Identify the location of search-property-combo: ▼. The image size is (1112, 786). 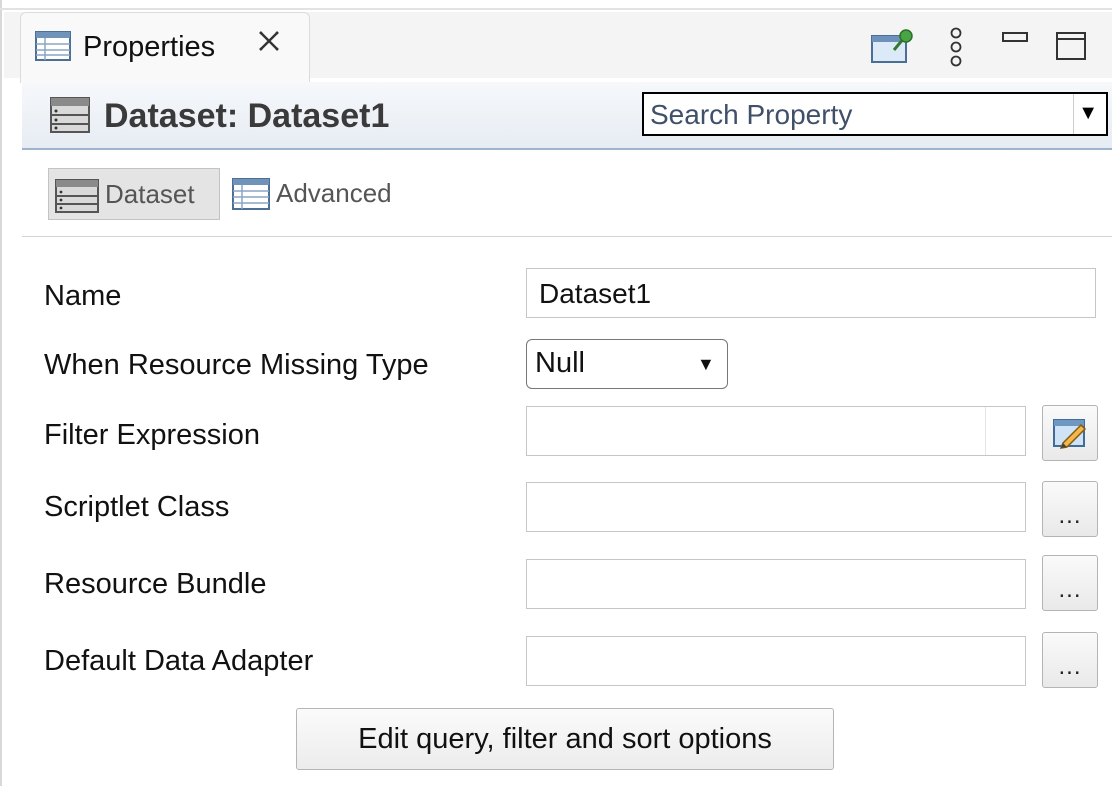
(875, 114).